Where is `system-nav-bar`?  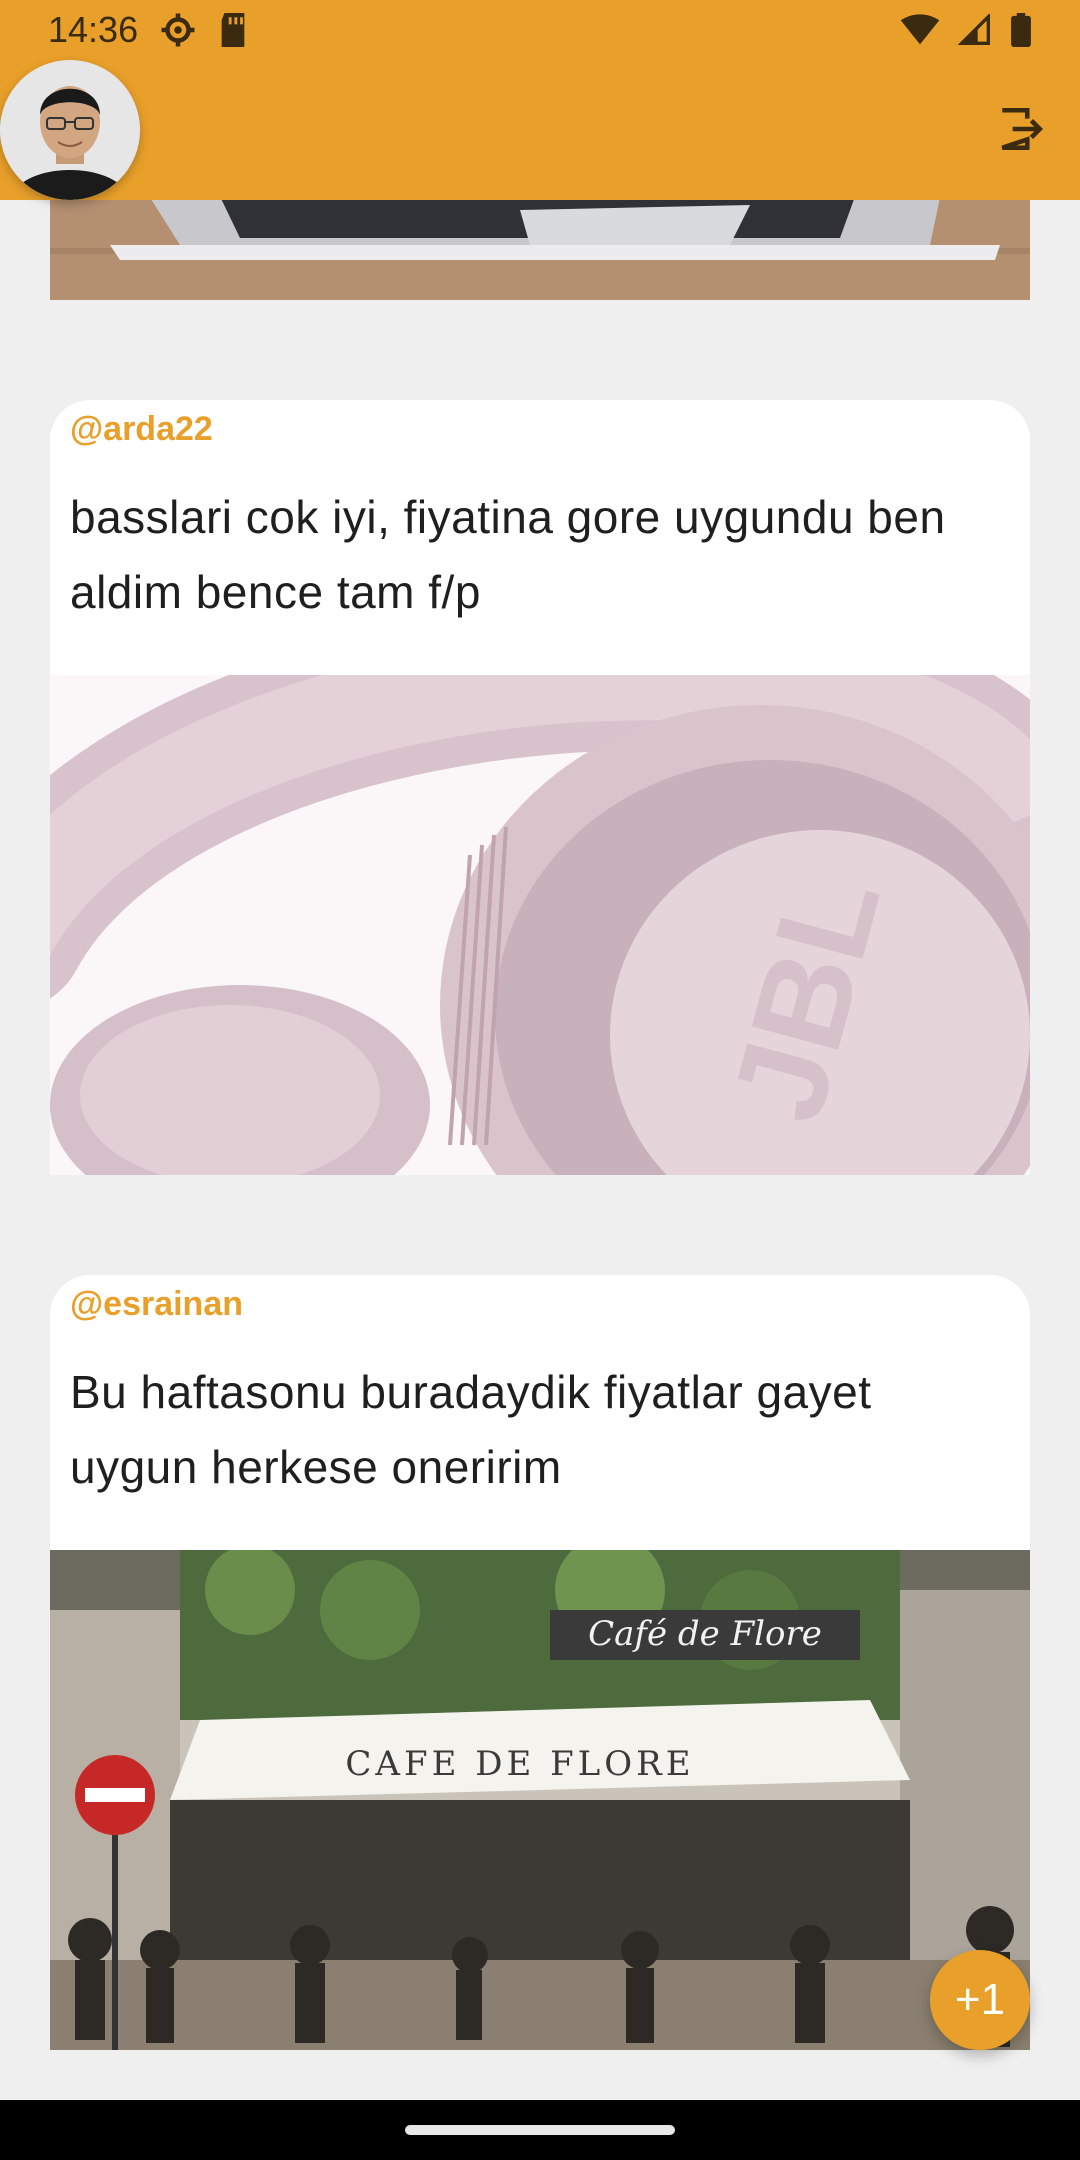
system-nav-bar is located at coordinates (540, 2130).